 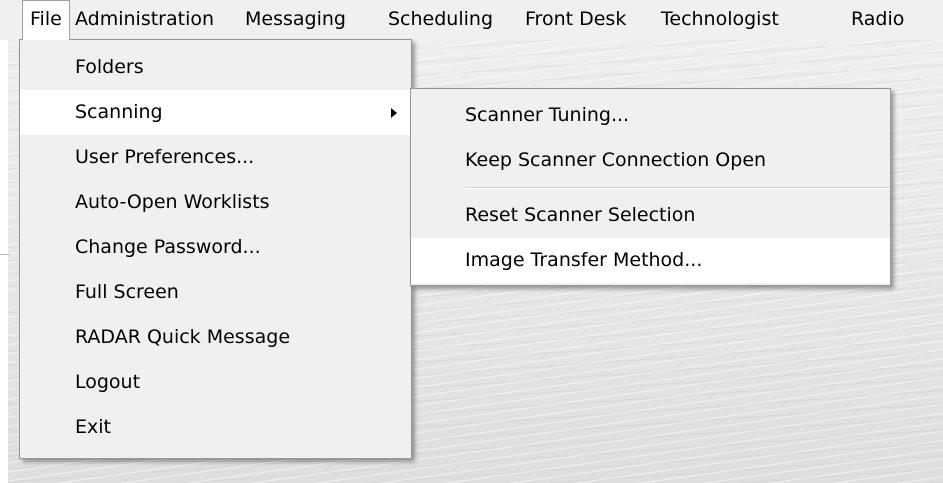 I want to click on menu-file: File, so click(x=46, y=20).